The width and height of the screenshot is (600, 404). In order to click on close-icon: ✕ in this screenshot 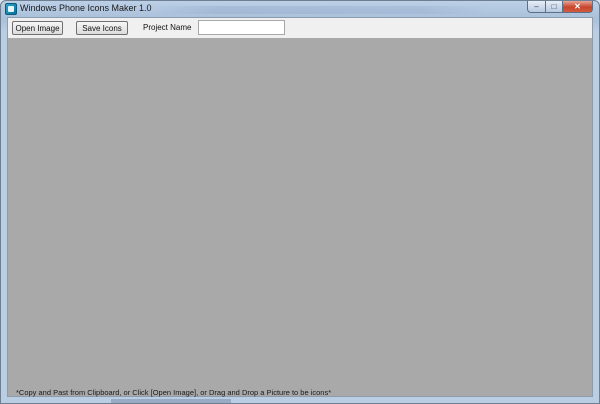, I will do `click(577, 6)`.